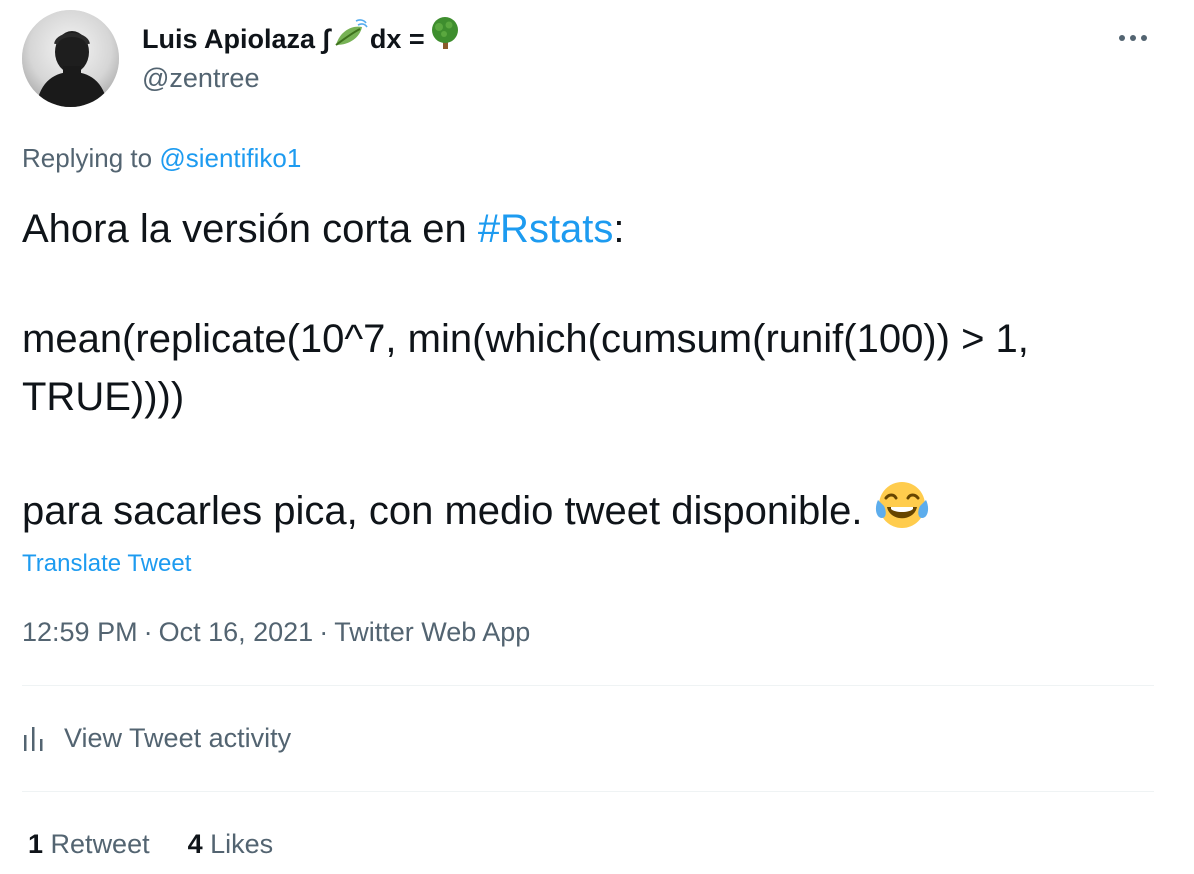 This screenshot has height=874, width=1194. What do you see at coordinates (397, 38) in the screenshot?
I see `display-name-suffix: dx =` at bounding box center [397, 38].